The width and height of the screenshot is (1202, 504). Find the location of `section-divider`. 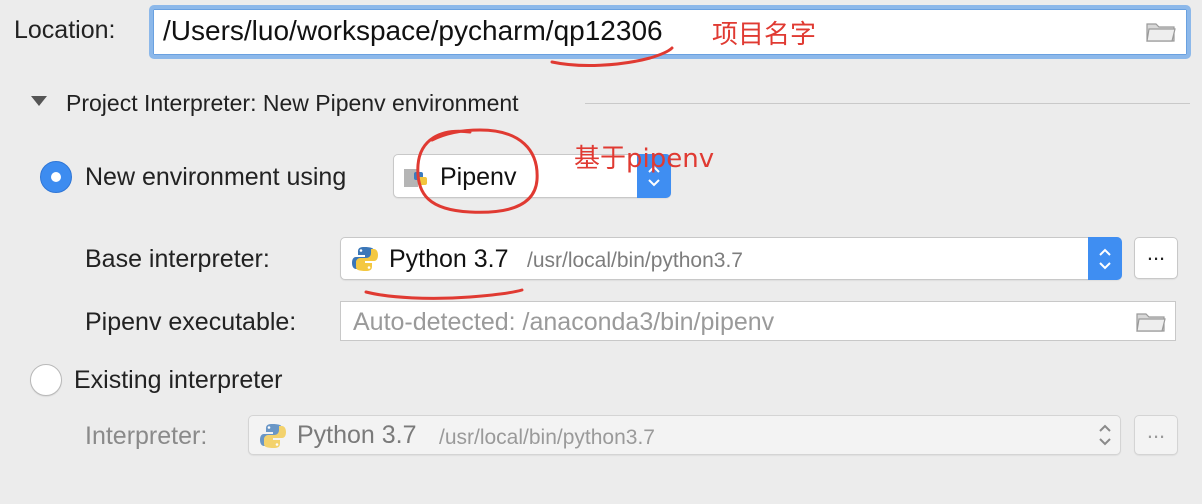

section-divider is located at coordinates (887, 103).